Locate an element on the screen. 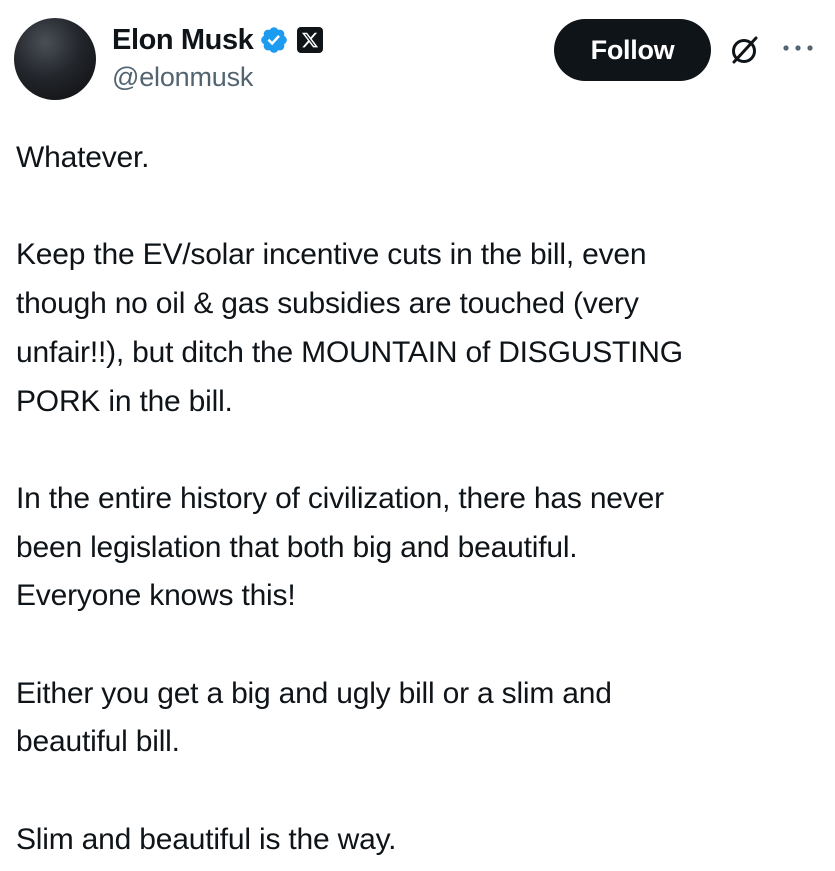 The image size is (835, 871). verified-badge-icon is located at coordinates (274, 40).